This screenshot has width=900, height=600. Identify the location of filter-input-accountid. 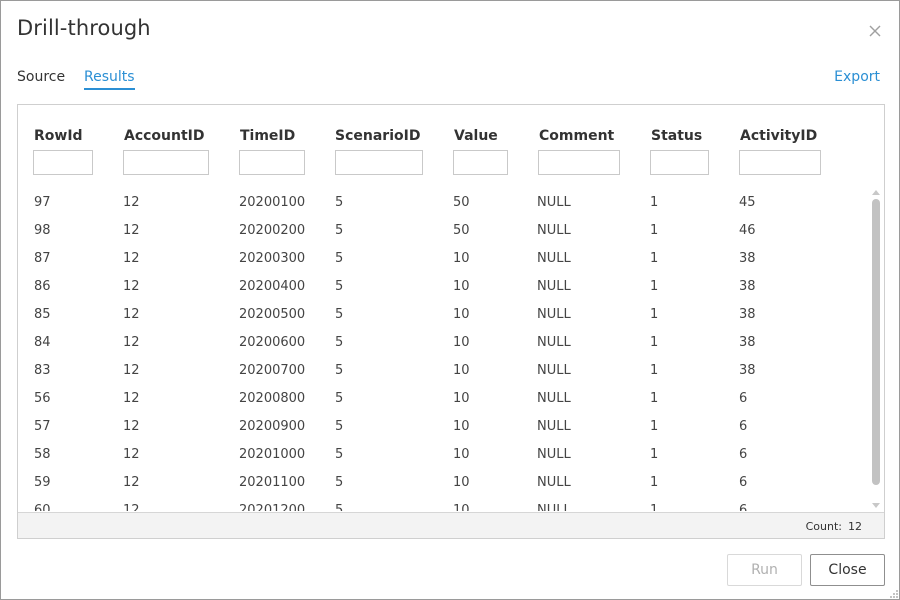
(166, 162).